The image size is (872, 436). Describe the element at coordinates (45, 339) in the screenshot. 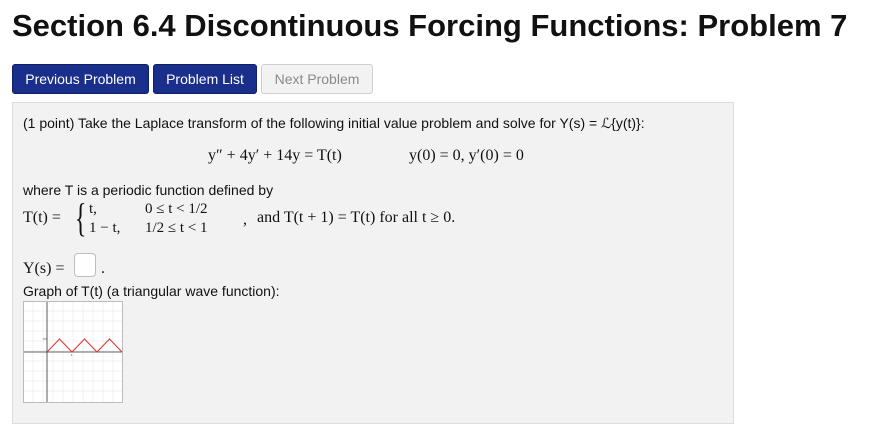

I see `y-tick-label: 0.5` at that location.